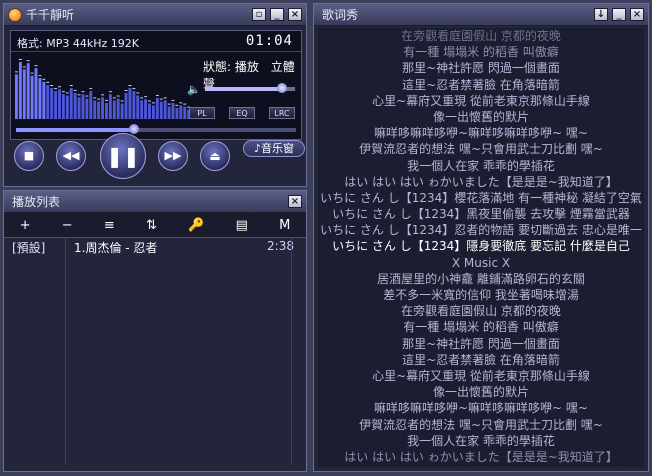  What do you see at coordinates (280, 246) in the screenshot?
I see `track-duration: 2:38` at bounding box center [280, 246].